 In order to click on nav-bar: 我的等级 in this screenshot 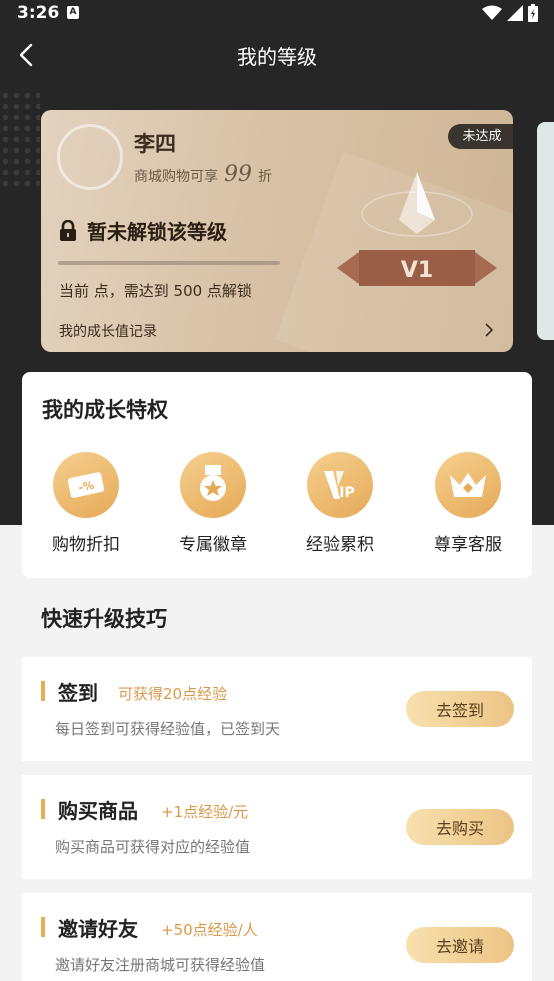, I will do `click(277, 54)`.